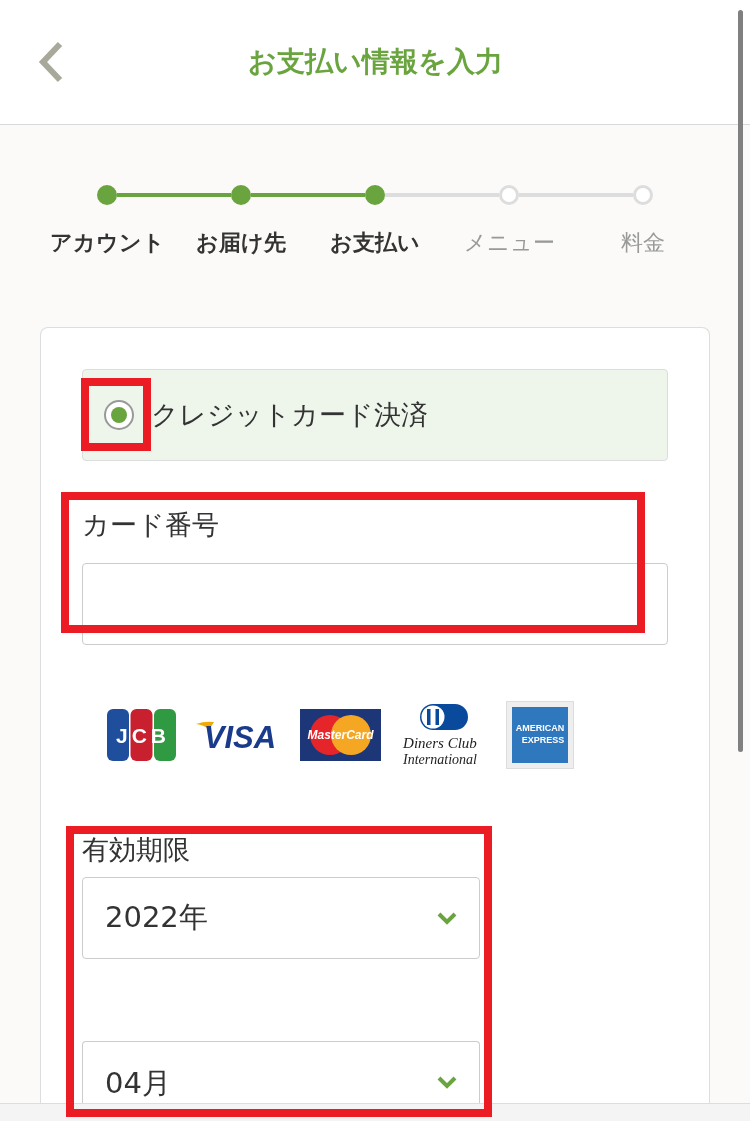 The height and width of the screenshot is (1121, 750). I want to click on dropdown-select: 04月, so click(281, 1072).